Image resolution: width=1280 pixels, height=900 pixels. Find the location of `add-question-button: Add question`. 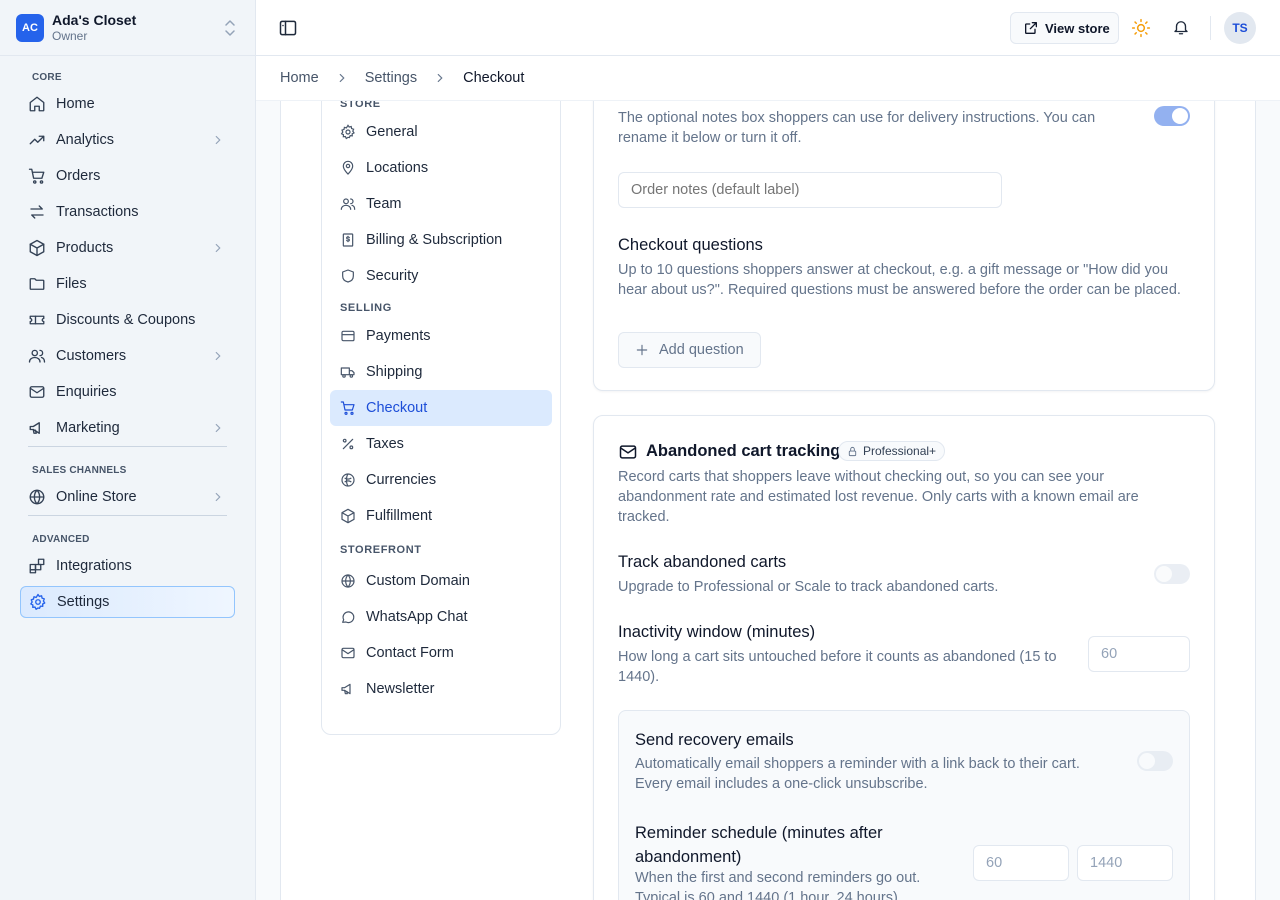

add-question-button: Add question is located at coordinates (689, 350).